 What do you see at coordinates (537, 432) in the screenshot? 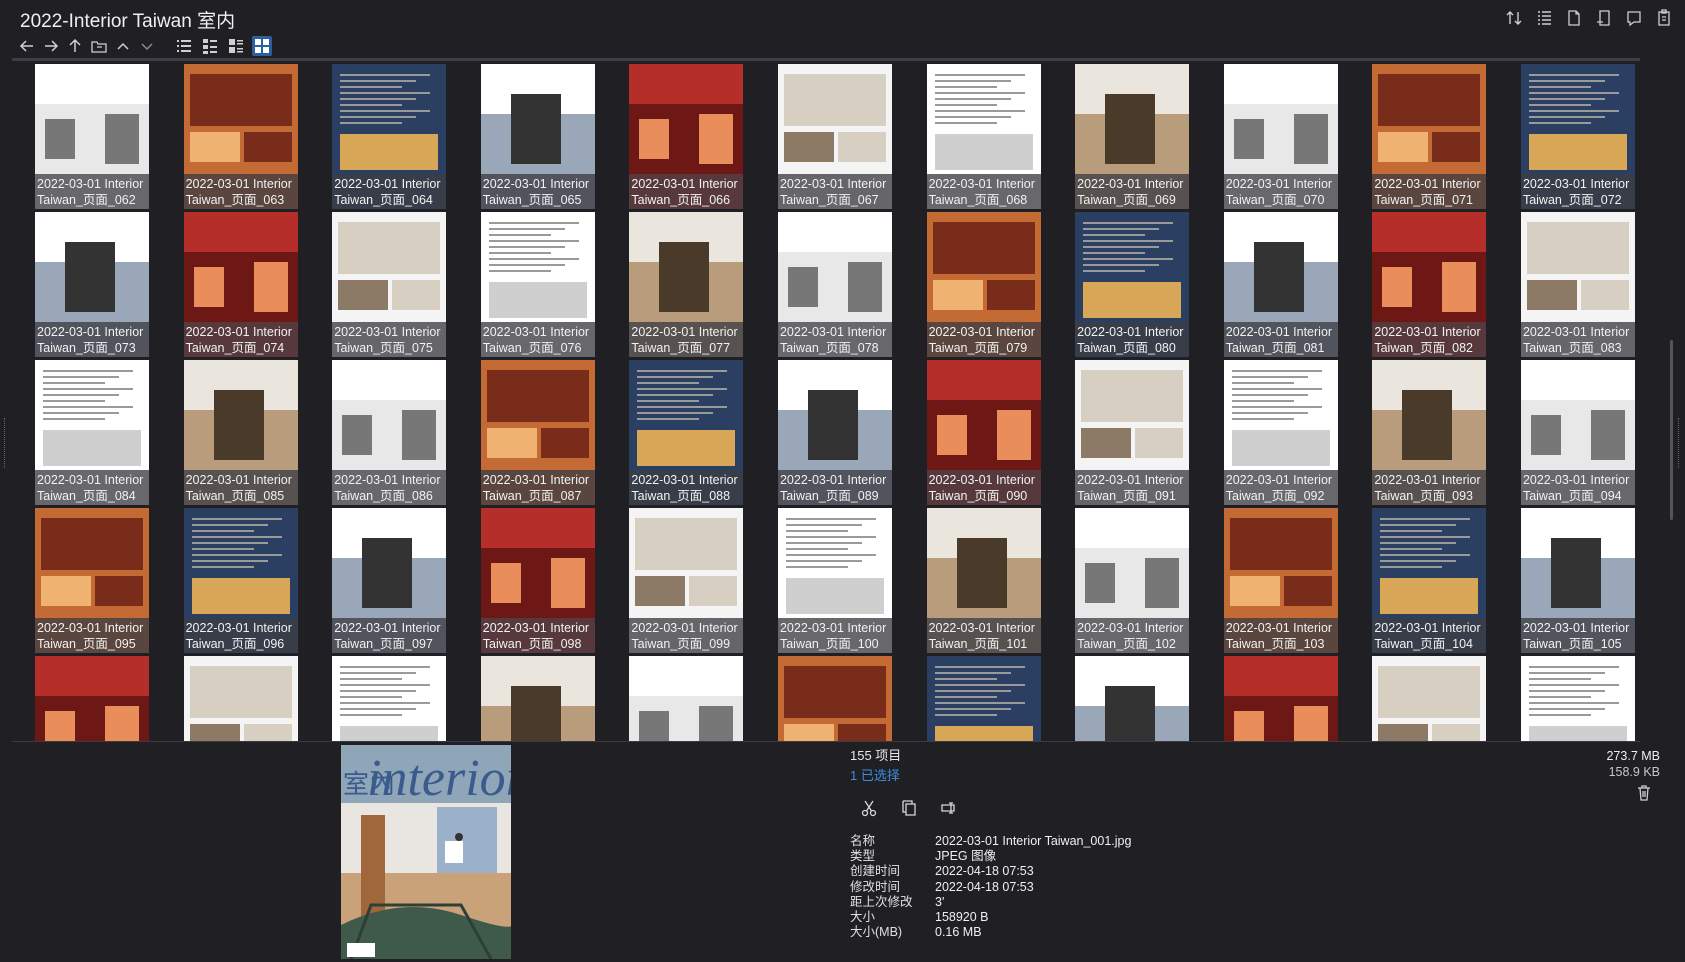
I see `thumbnail-item: 2022-03-01 Interior Taiwan_页面_087` at bounding box center [537, 432].